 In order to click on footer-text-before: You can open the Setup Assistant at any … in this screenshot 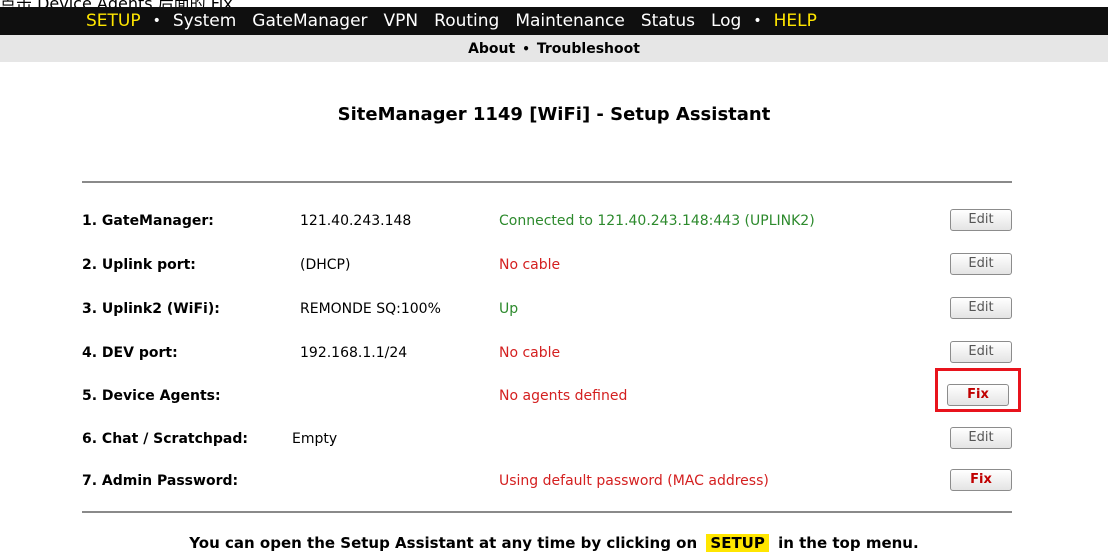, I will do `click(443, 543)`.